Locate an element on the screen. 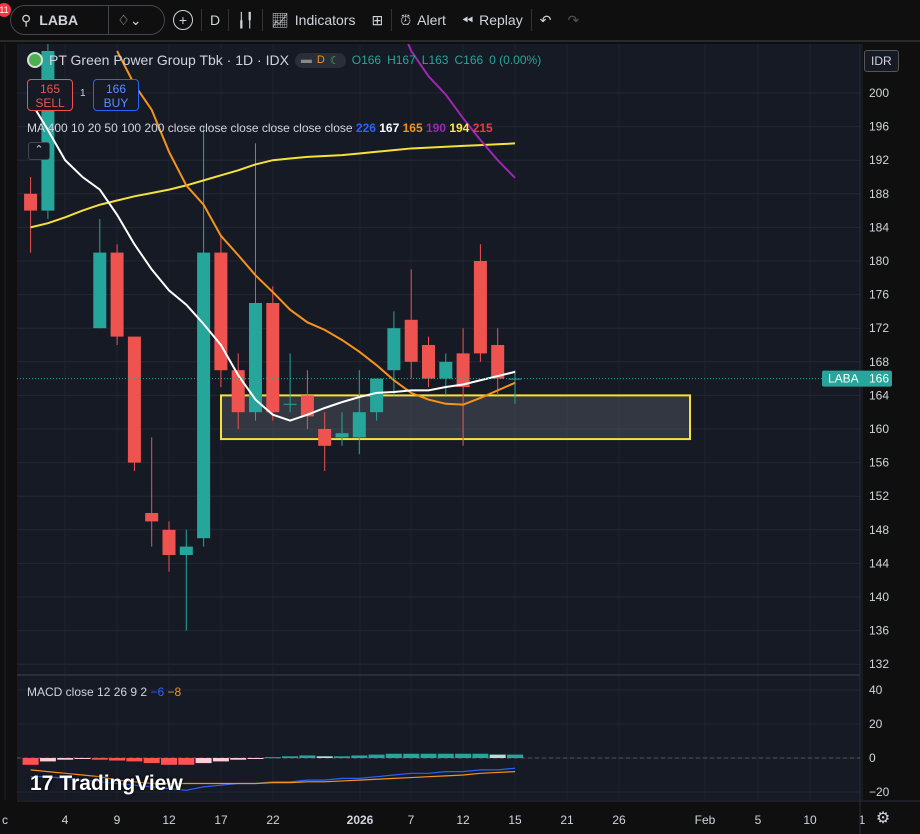 The height and width of the screenshot is (834, 920). grid-icon: ⊞ is located at coordinates (377, 19).